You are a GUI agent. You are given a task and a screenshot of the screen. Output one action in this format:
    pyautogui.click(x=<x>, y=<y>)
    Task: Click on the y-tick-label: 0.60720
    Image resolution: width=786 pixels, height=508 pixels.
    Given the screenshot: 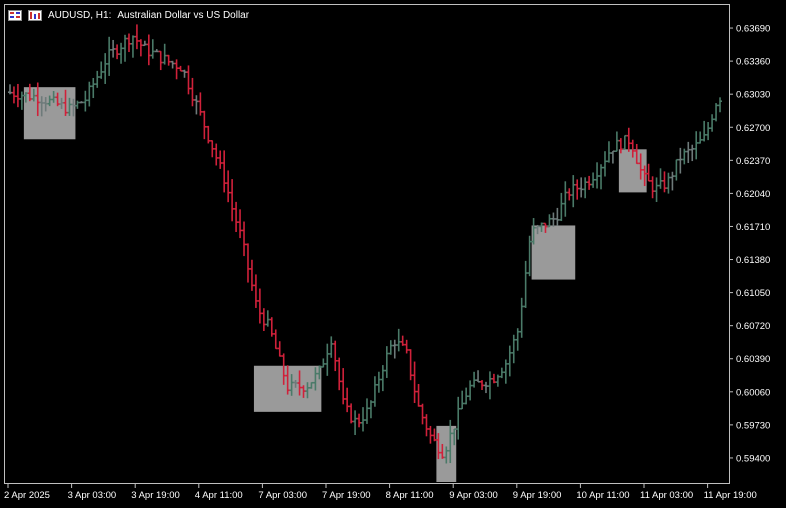 What is the action you would take?
    pyautogui.click(x=753, y=326)
    